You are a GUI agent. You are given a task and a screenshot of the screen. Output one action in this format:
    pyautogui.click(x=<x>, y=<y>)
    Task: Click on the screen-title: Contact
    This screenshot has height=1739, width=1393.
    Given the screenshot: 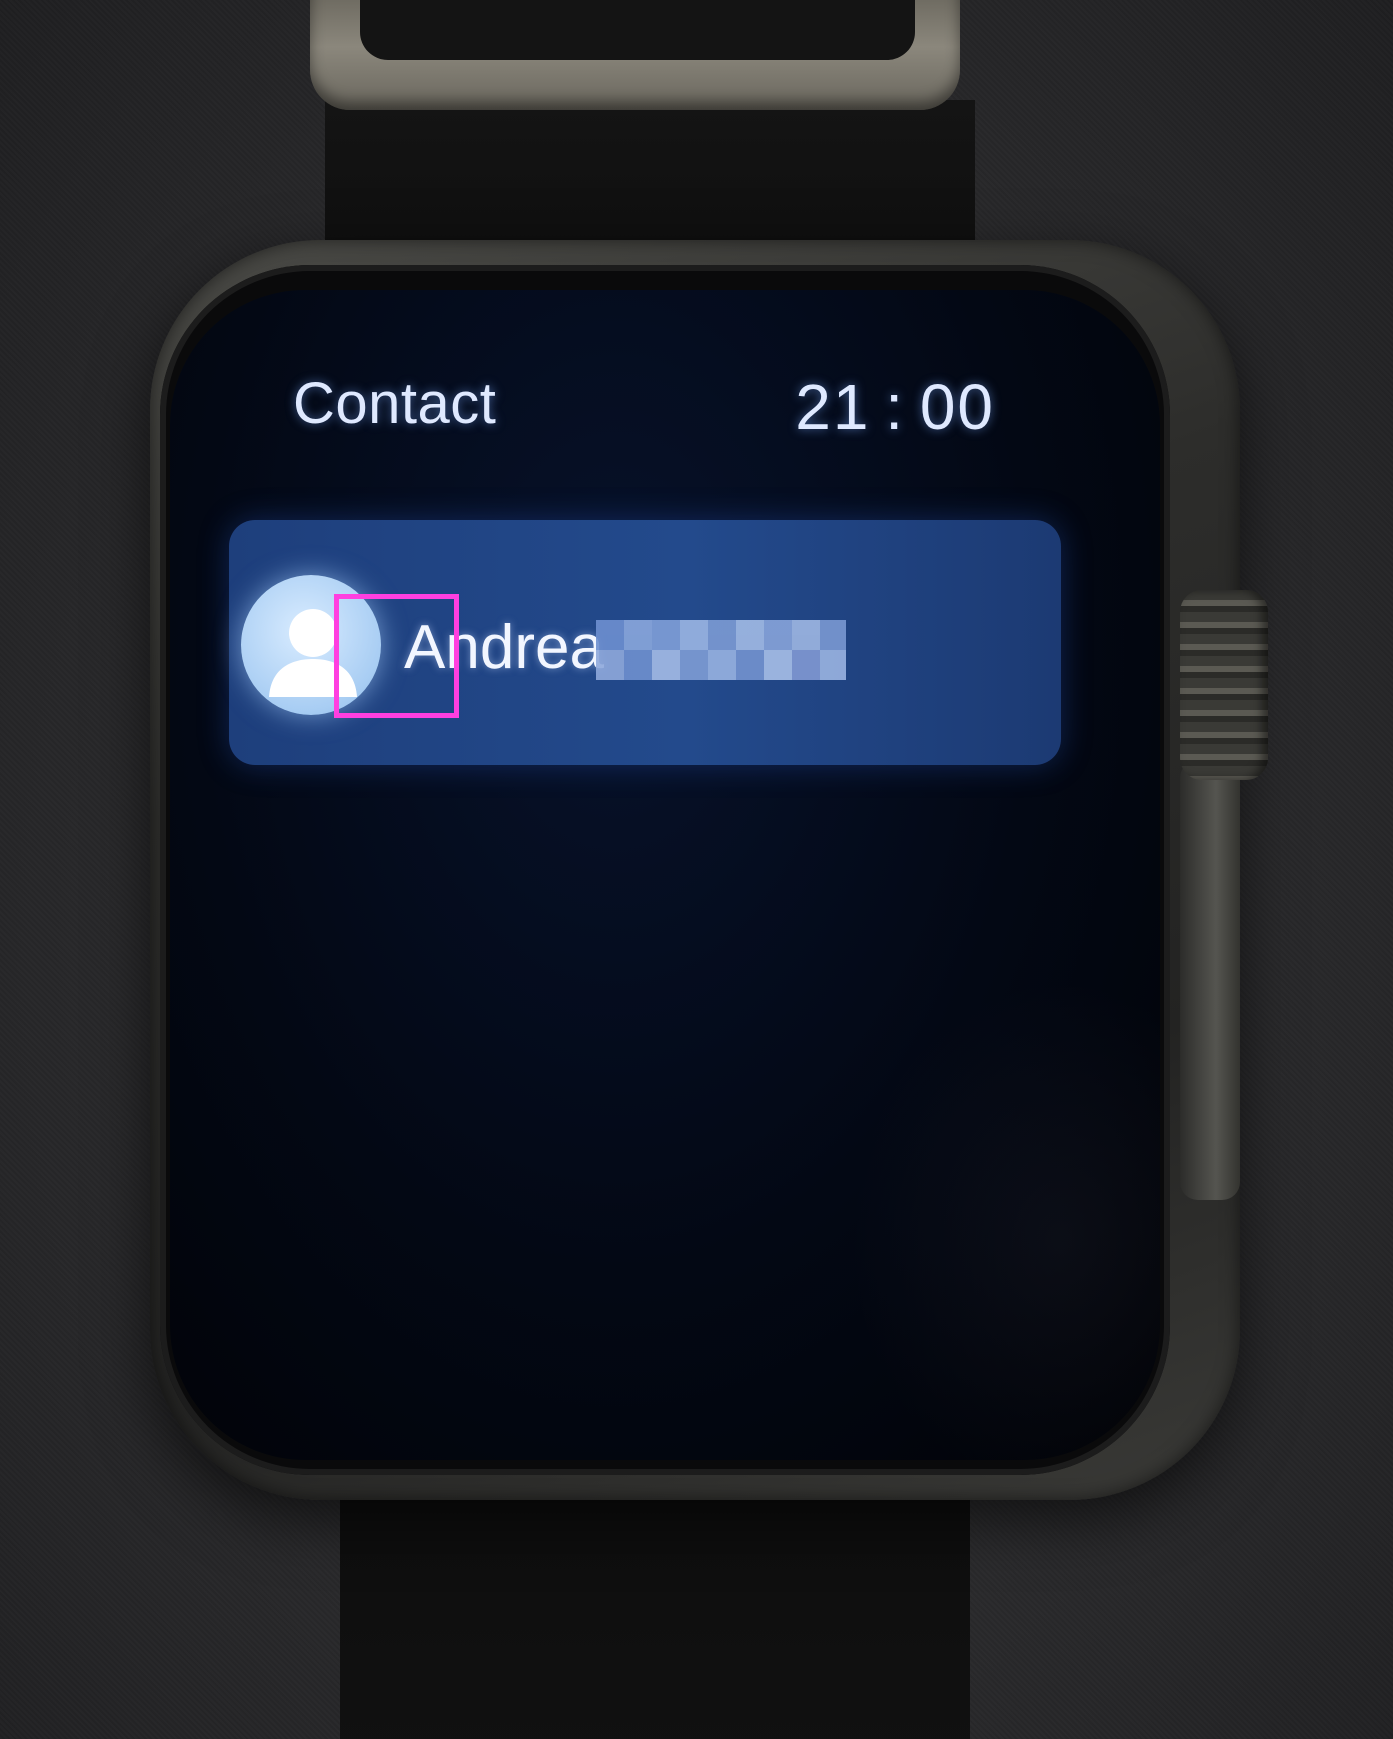 What is the action you would take?
    pyautogui.click(x=395, y=403)
    